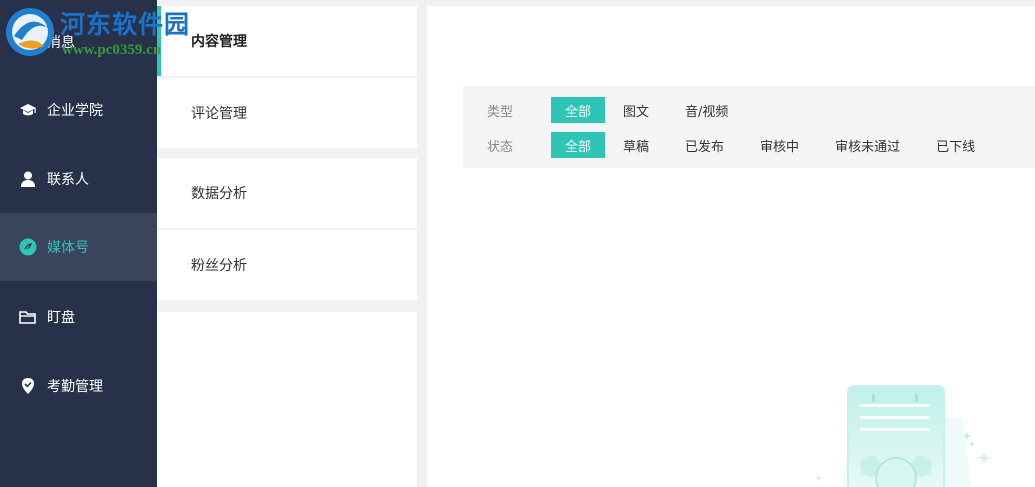  I want to click on sidebar-item-watch: 盯盘, so click(78, 317).